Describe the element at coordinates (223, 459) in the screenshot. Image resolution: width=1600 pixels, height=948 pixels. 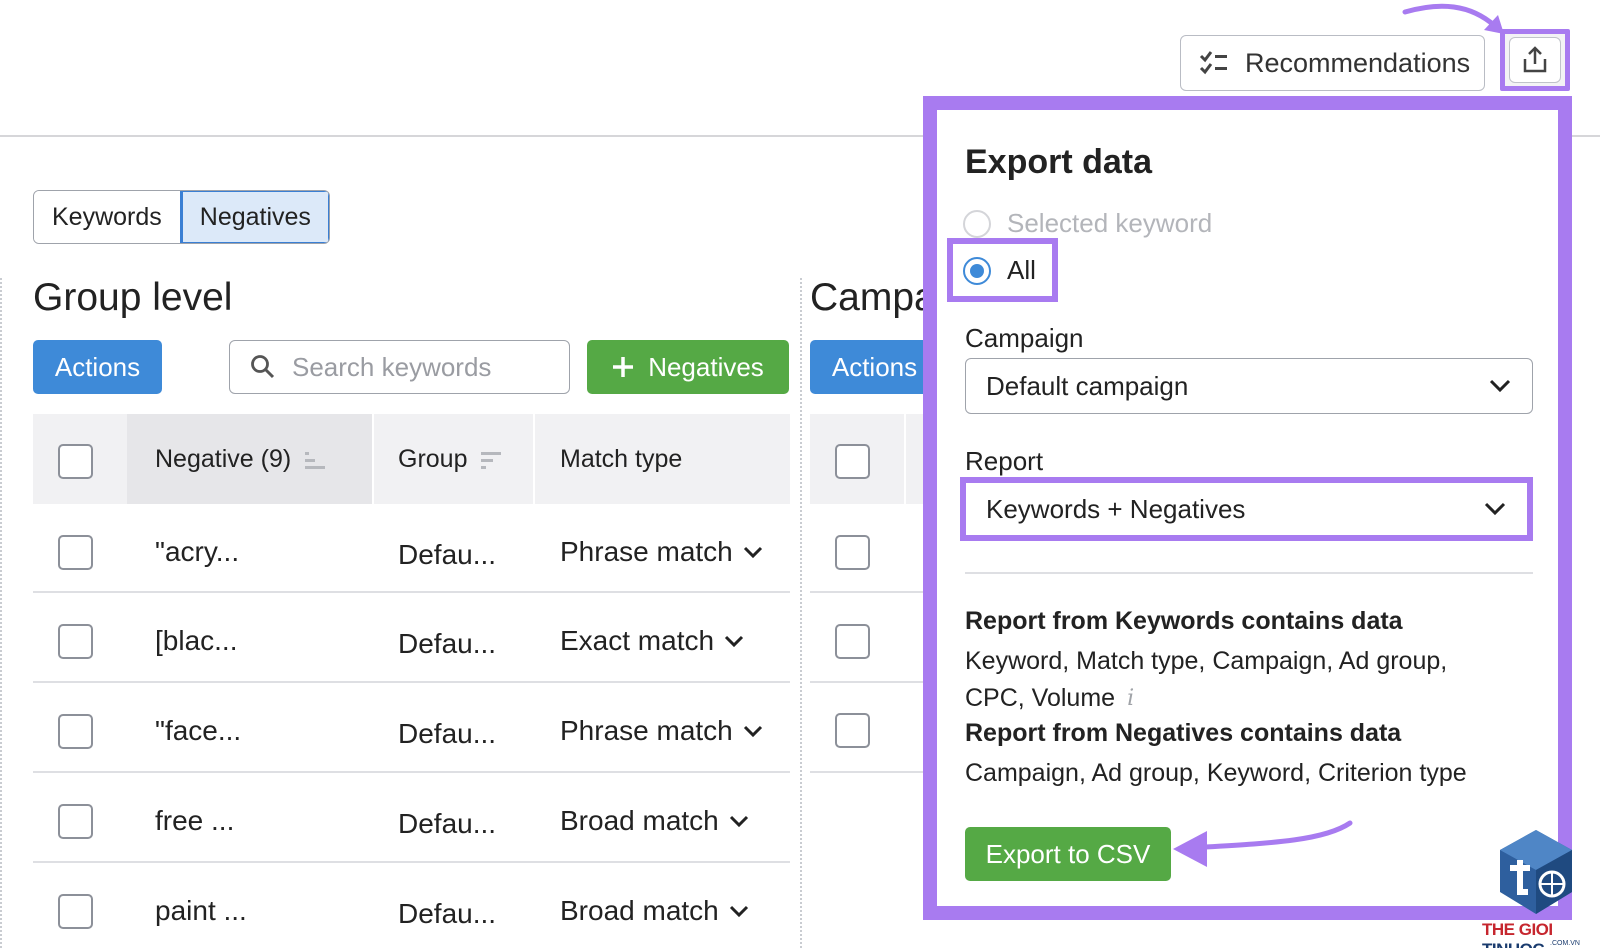
I see `negative-column-label: Negative (9)` at that location.